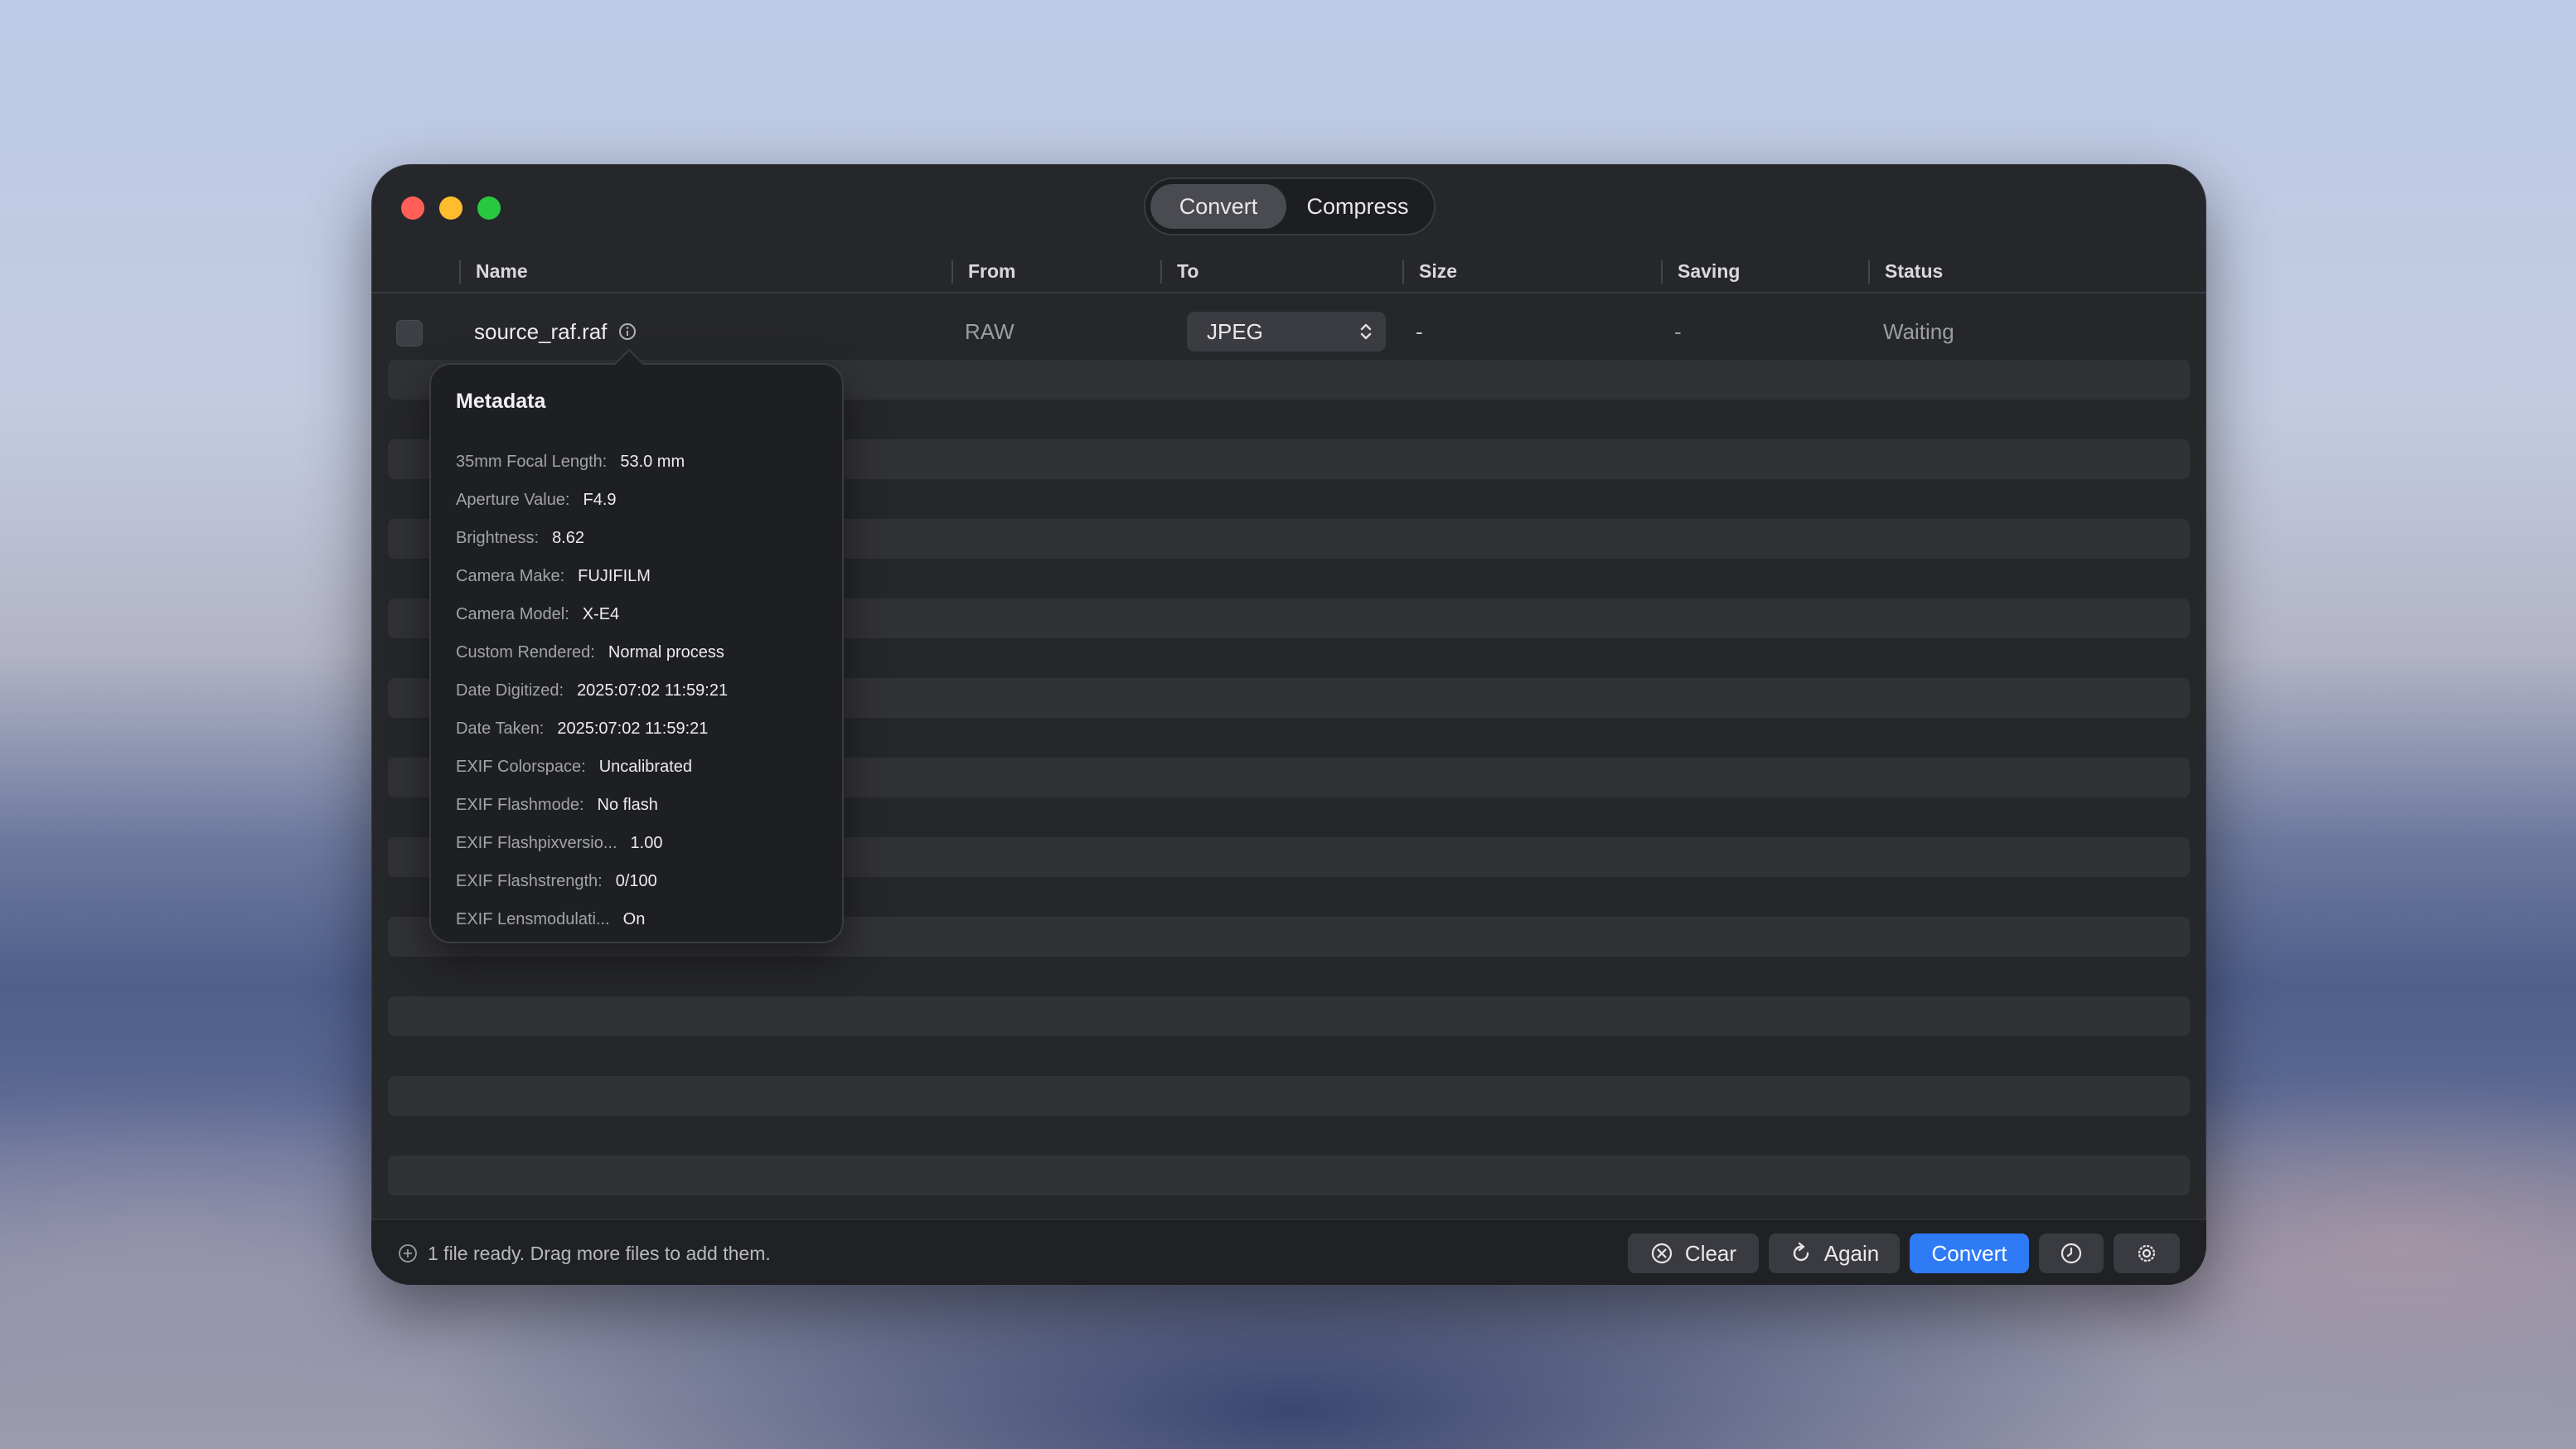 Image resolution: width=2576 pixels, height=1449 pixels. I want to click on metadata-value: On, so click(634, 918).